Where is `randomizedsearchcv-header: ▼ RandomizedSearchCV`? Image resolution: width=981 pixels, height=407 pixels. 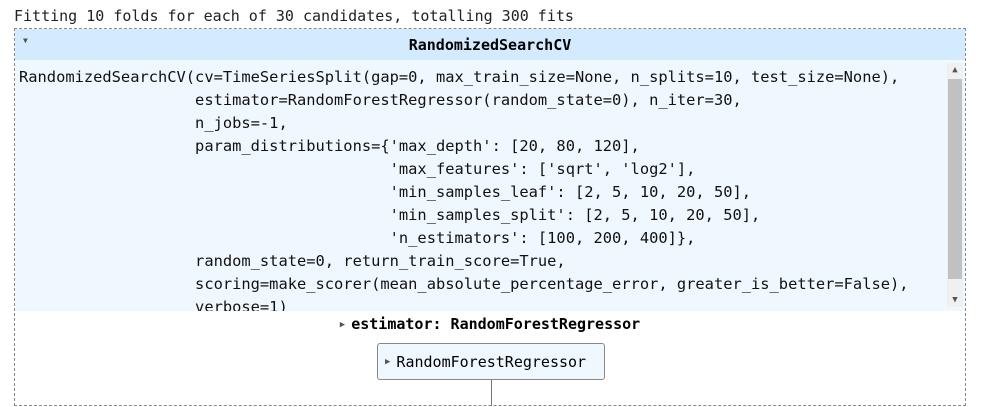 randomizedsearchcv-header: ▼ RandomizedSearchCV is located at coordinates (490, 44).